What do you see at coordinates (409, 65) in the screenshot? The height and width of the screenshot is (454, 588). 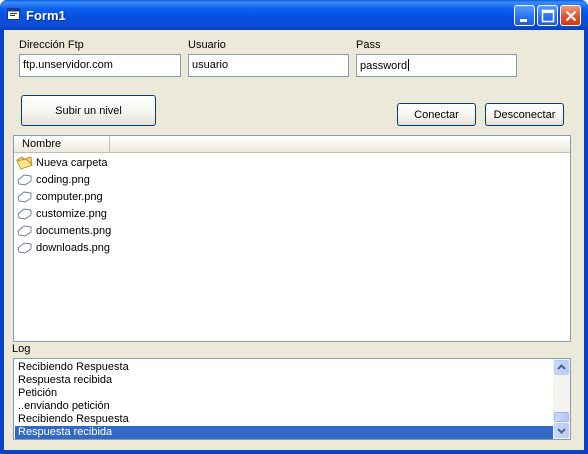 I see `text-caret` at bounding box center [409, 65].